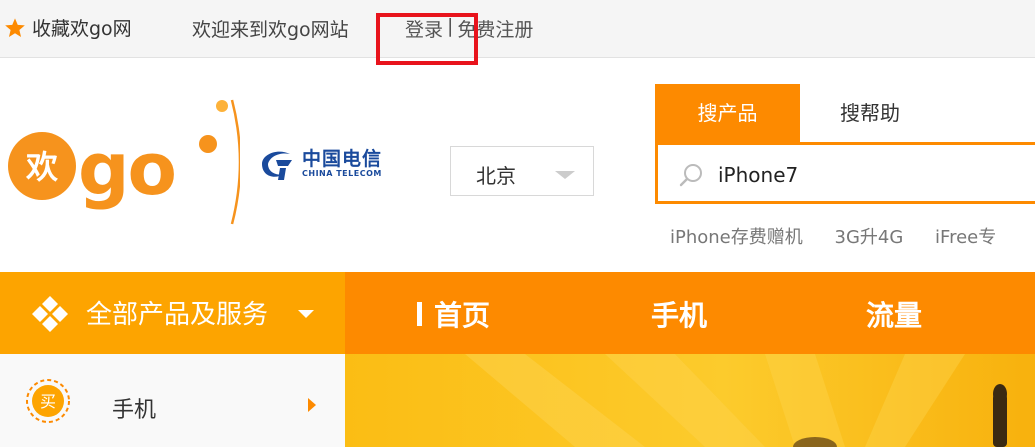  What do you see at coordinates (15, 27) in the screenshot?
I see `star-icon` at bounding box center [15, 27].